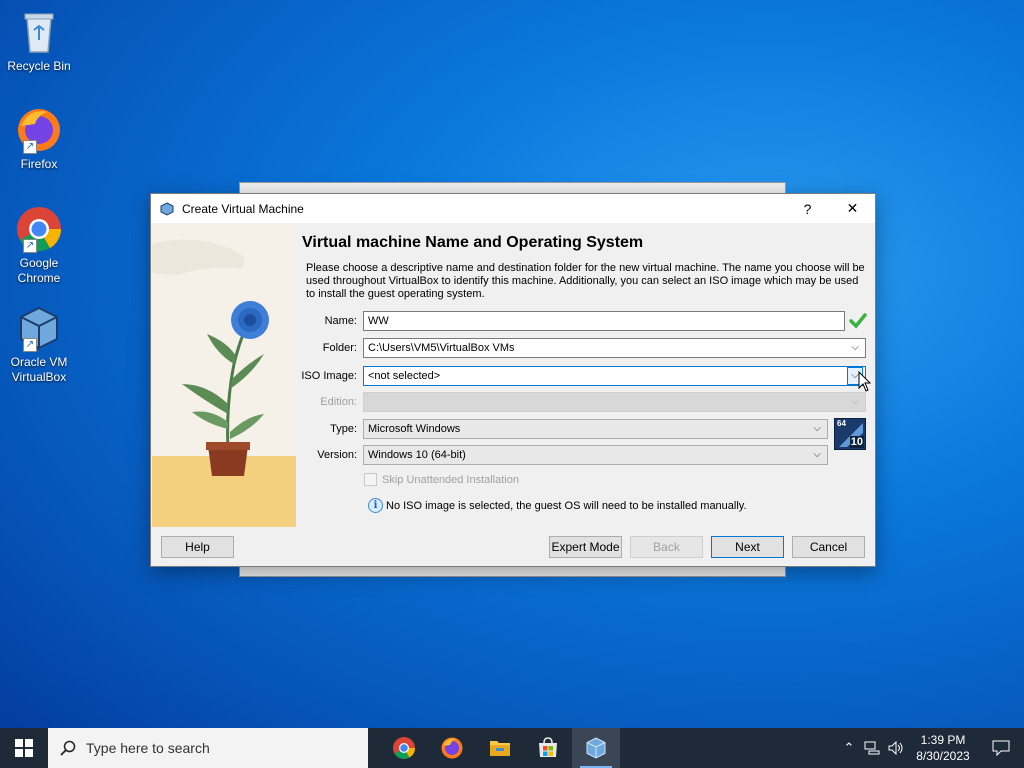  Describe the element at coordinates (329, 429) in the screenshot. I see `type-row: Type:` at that location.